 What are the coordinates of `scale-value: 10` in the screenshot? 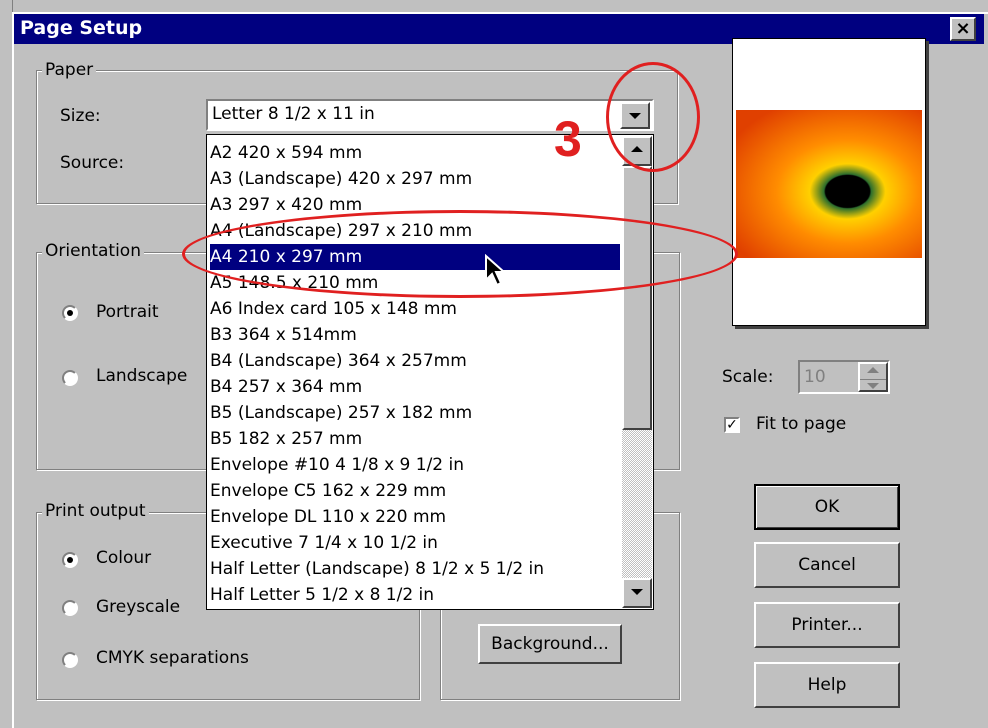 It's located at (815, 377).